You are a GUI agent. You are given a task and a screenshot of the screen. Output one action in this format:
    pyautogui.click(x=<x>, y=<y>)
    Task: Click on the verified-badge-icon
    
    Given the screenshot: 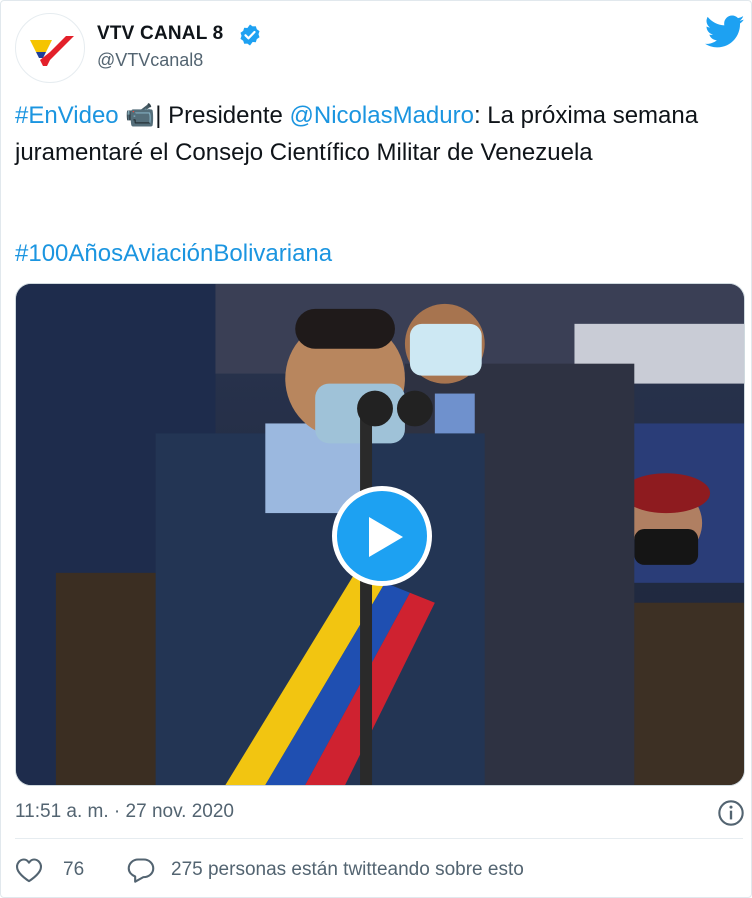 What is the action you would take?
    pyautogui.click(x=250, y=35)
    